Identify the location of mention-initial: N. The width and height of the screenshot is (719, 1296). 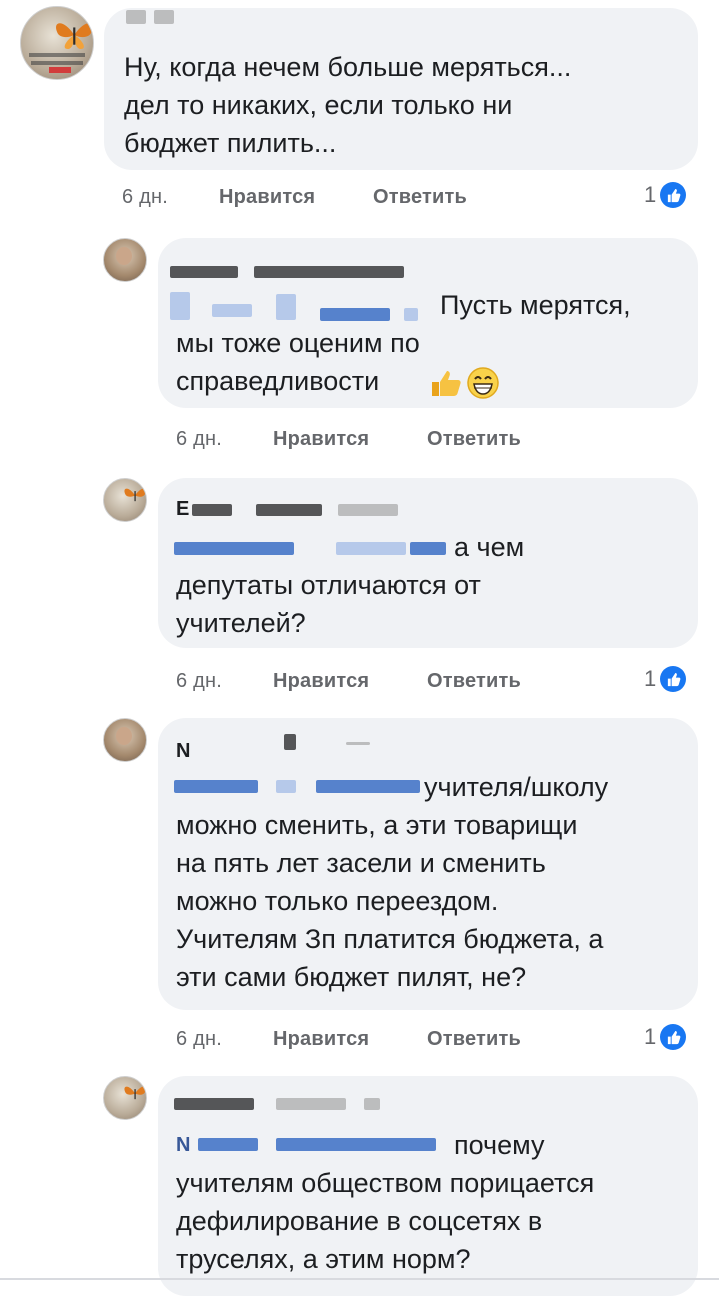
(183, 1145).